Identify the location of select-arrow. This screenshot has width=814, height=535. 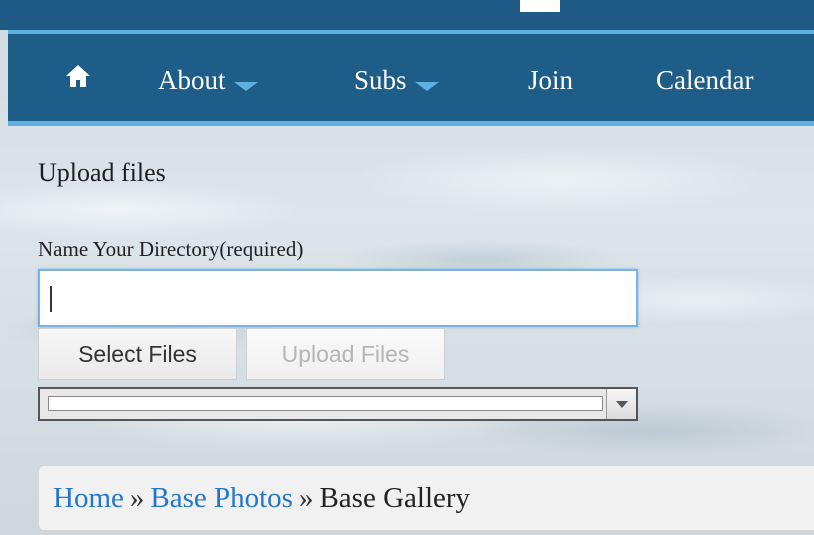
(621, 404).